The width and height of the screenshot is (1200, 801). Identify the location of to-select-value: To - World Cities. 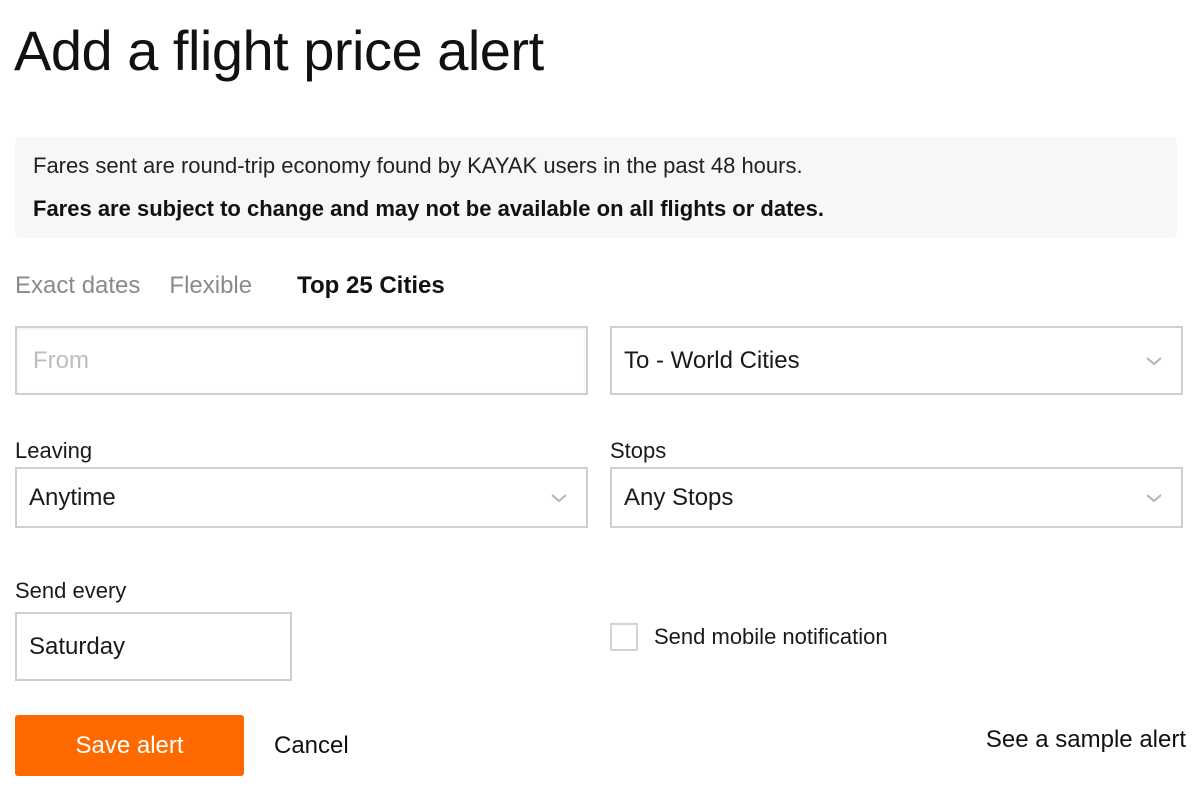
(712, 360).